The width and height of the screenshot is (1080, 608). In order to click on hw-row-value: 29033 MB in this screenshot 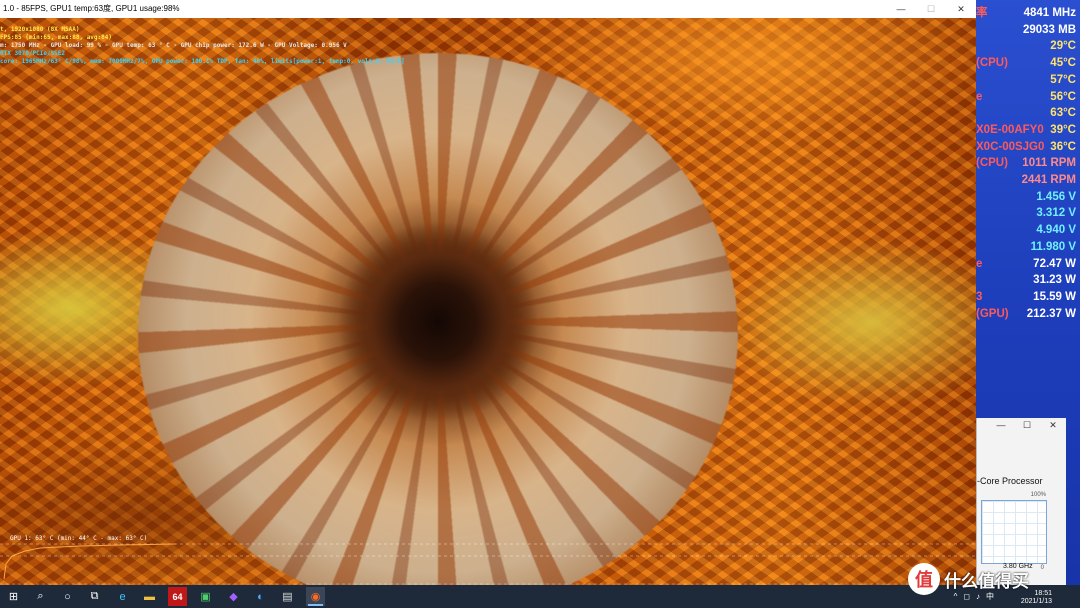, I will do `click(1049, 29)`.